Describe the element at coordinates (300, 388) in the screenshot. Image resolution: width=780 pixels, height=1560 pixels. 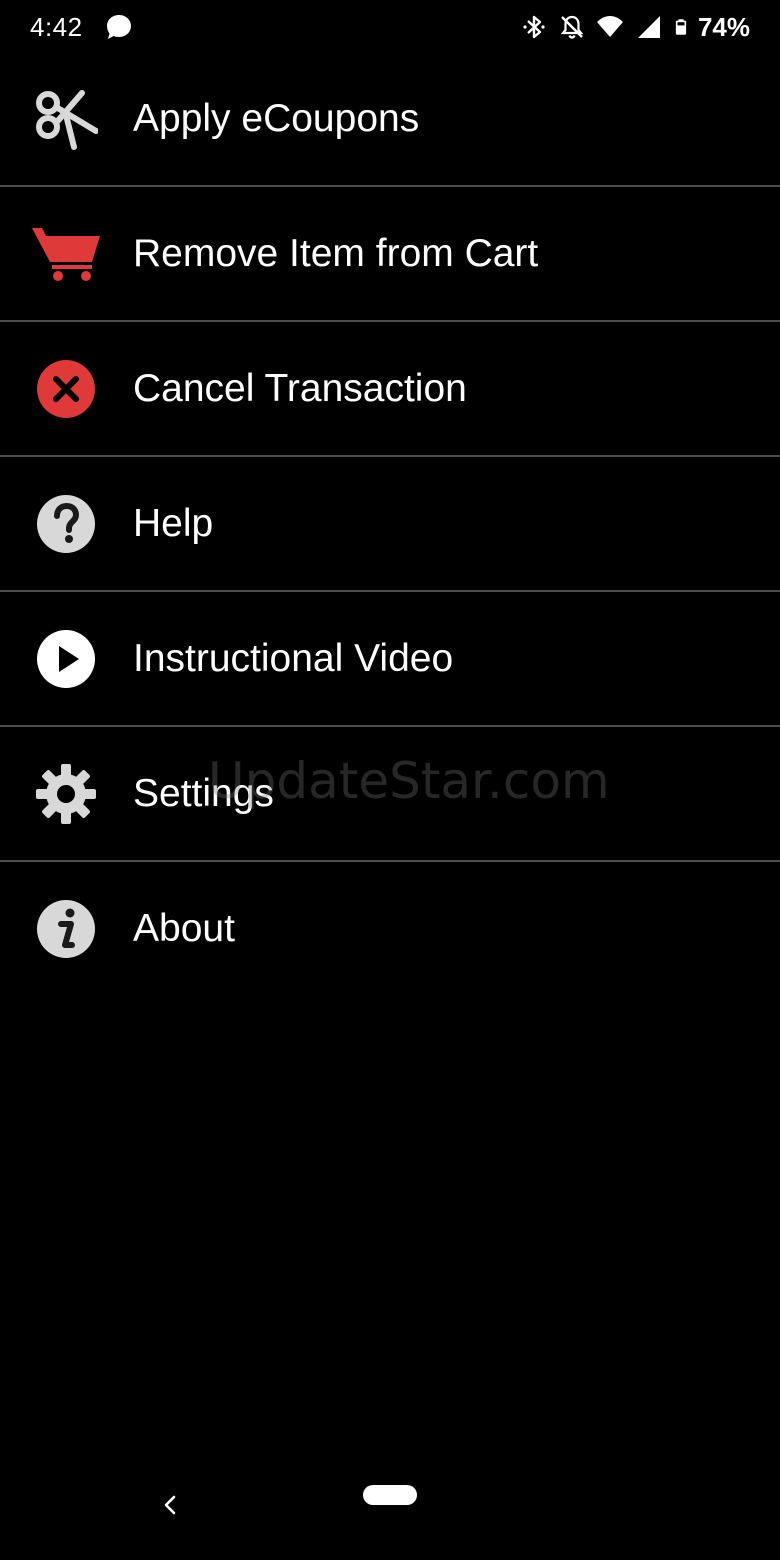
I see `menu-item-label: Cancel Transaction` at that location.